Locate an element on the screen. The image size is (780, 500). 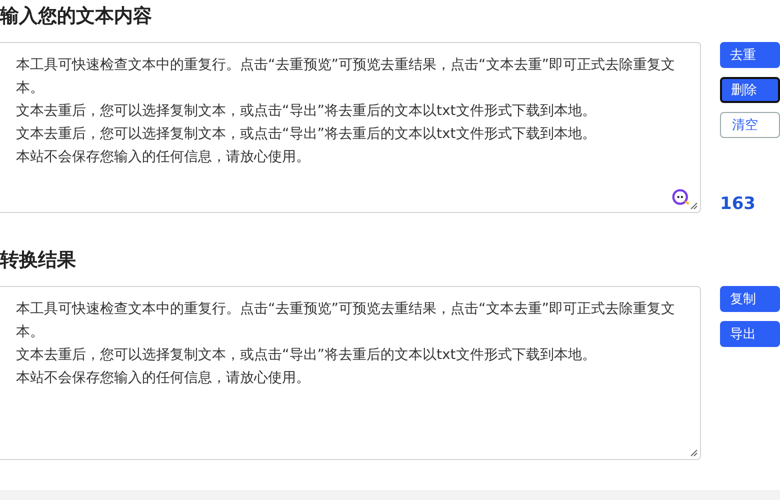
action-button: 复制 is located at coordinates (750, 299).